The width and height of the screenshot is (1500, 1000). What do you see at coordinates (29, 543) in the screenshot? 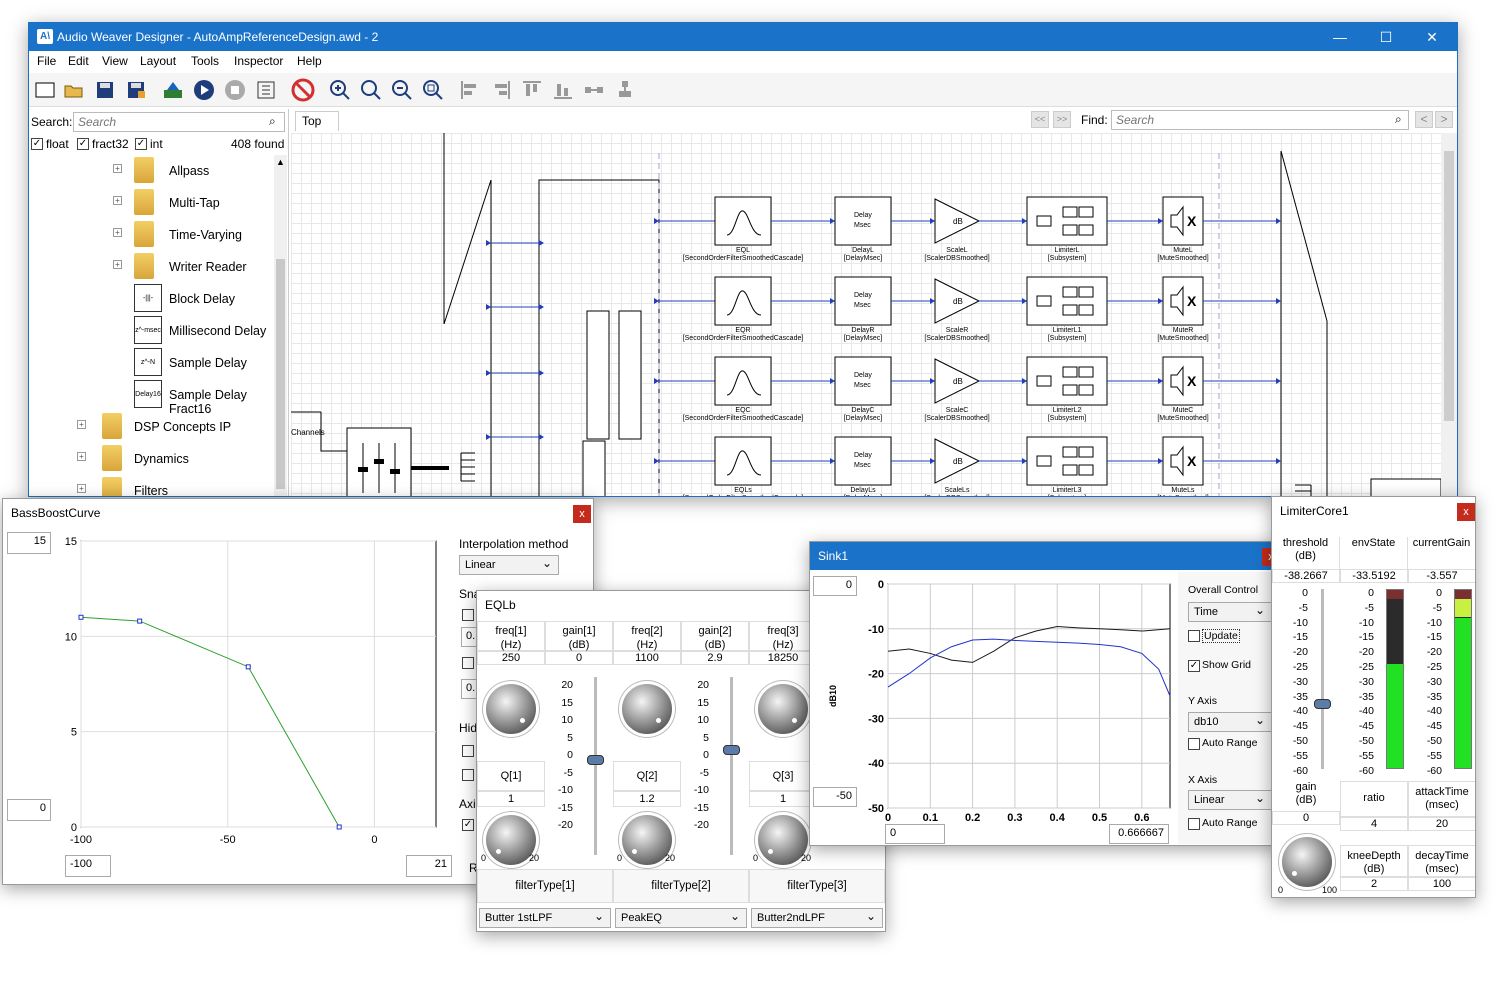
I see `bass-ymax-input: 15` at bounding box center [29, 543].